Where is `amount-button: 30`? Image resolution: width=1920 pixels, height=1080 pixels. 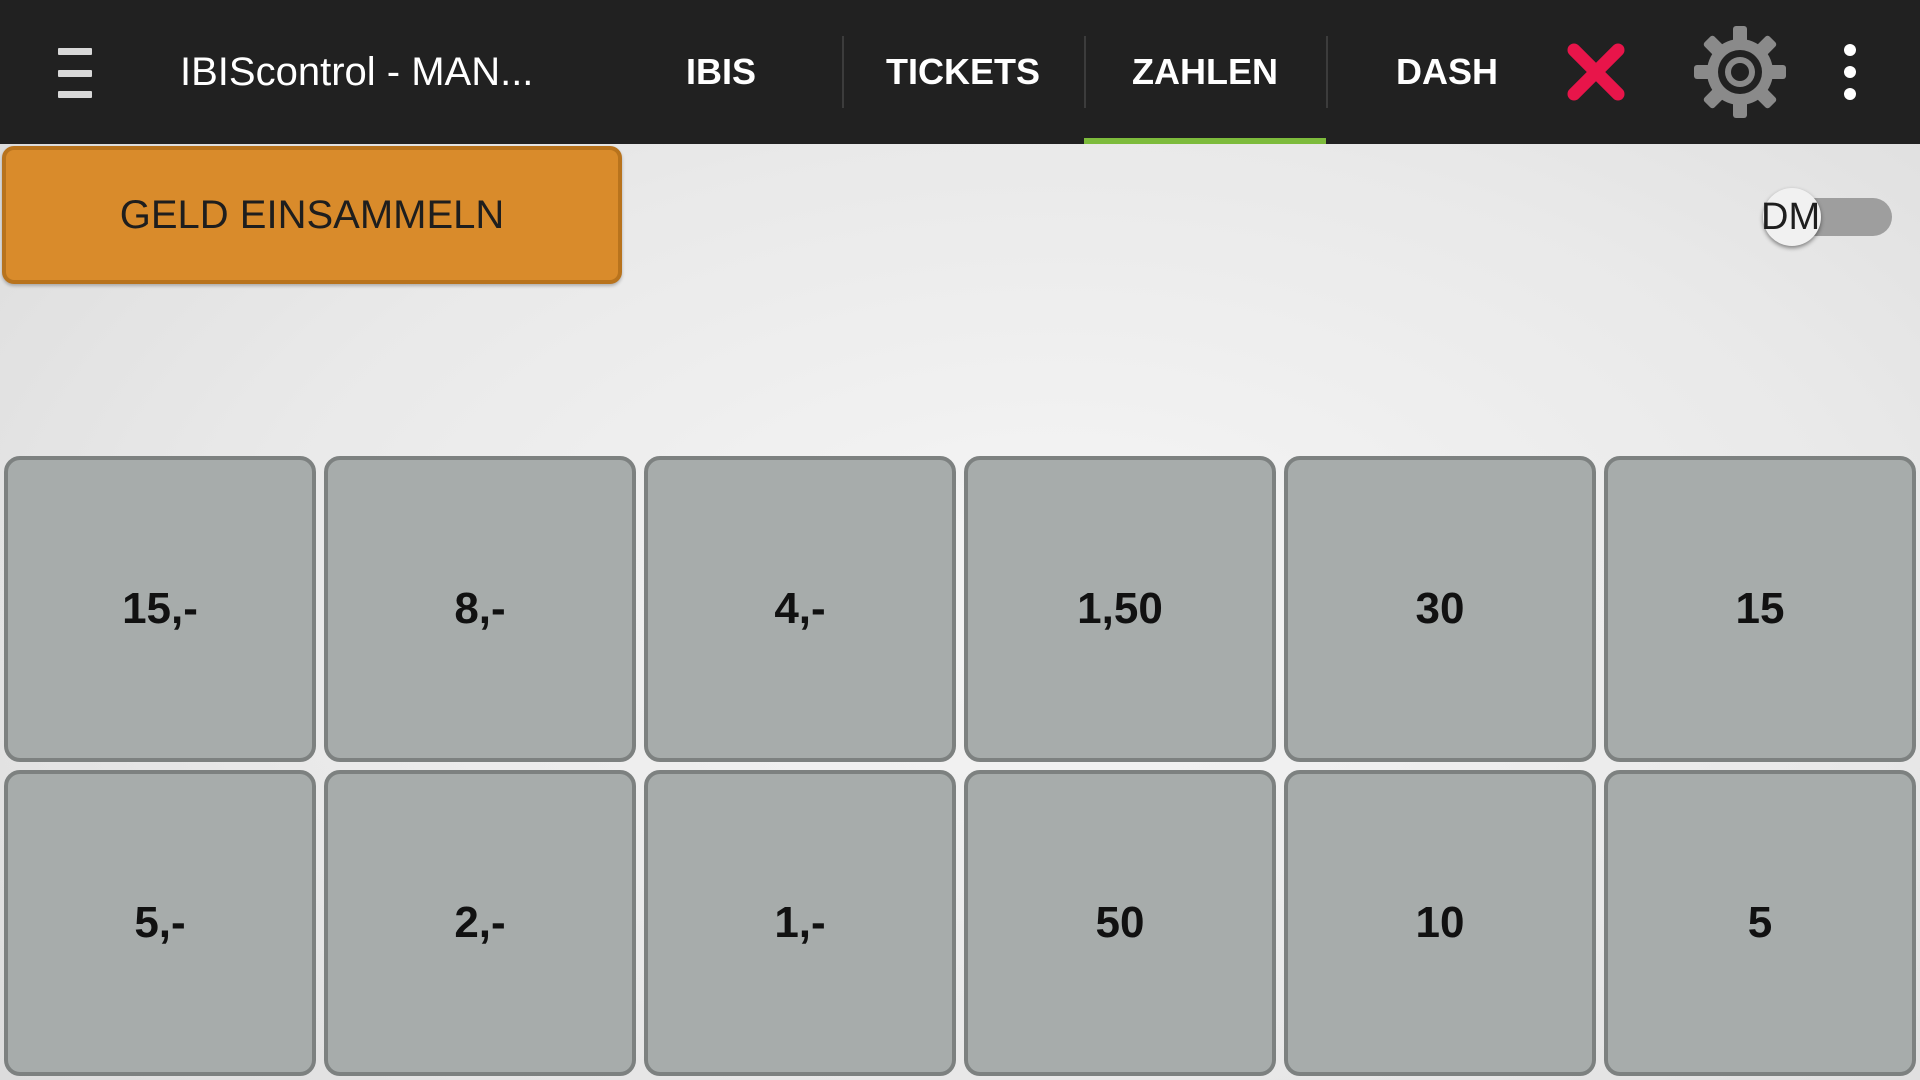
amount-button: 30 is located at coordinates (1440, 609).